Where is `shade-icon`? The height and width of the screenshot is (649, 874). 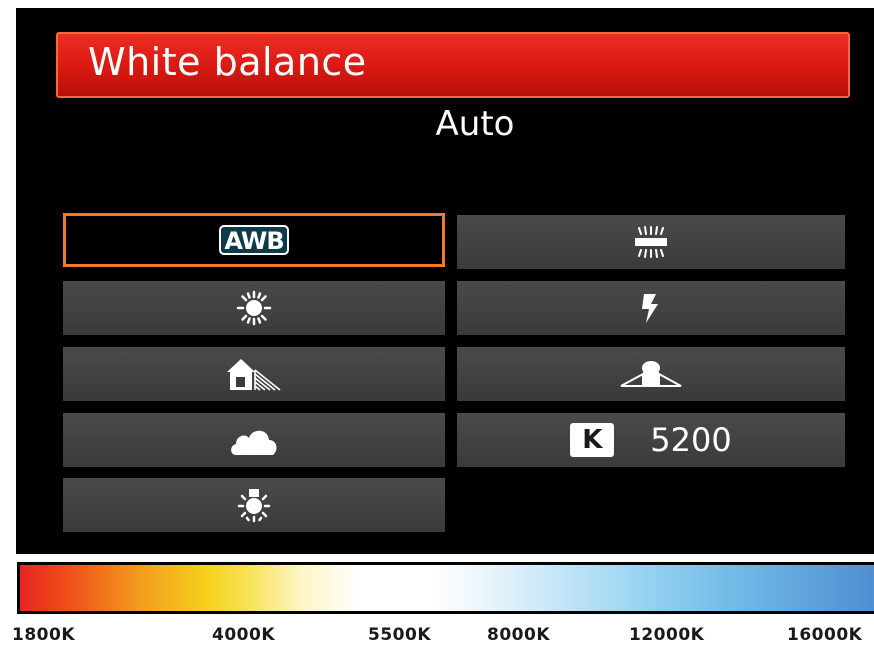
shade-icon is located at coordinates (254, 375).